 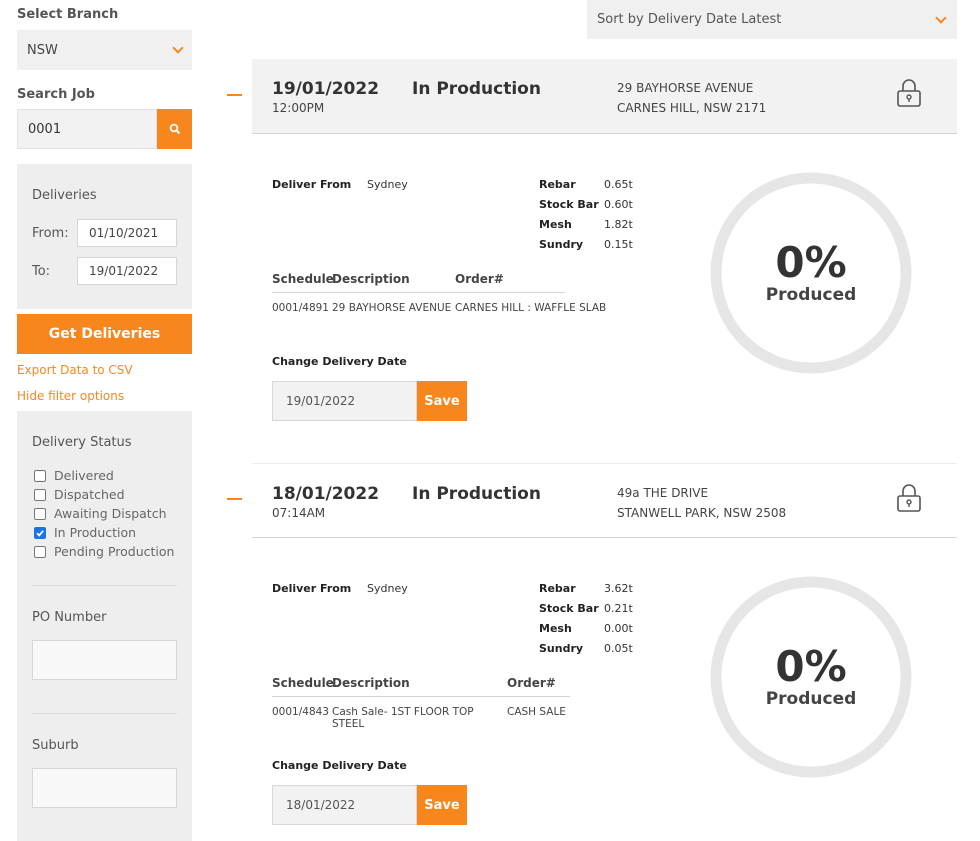 I want to click on schedule-column-header: Schedule, so click(x=303, y=683).